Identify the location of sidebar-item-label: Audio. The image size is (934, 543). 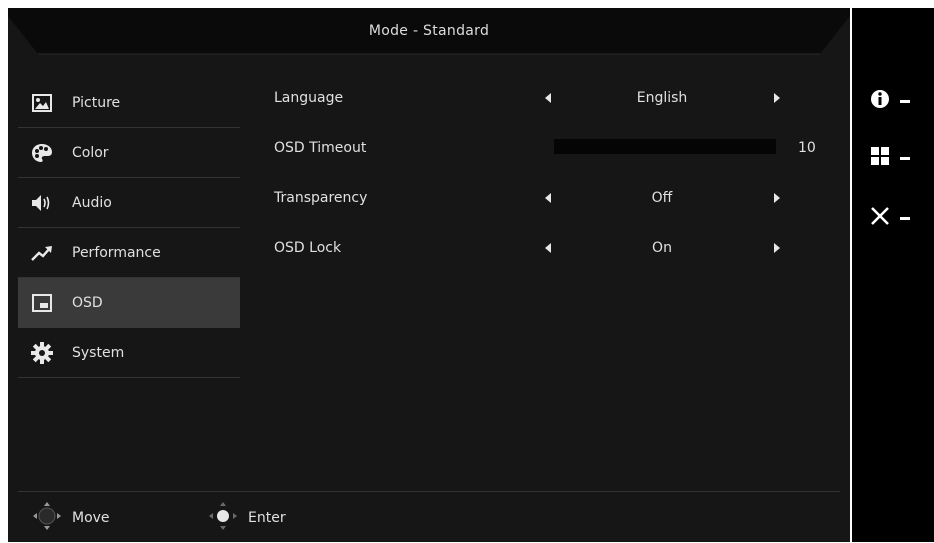
(92, 202).